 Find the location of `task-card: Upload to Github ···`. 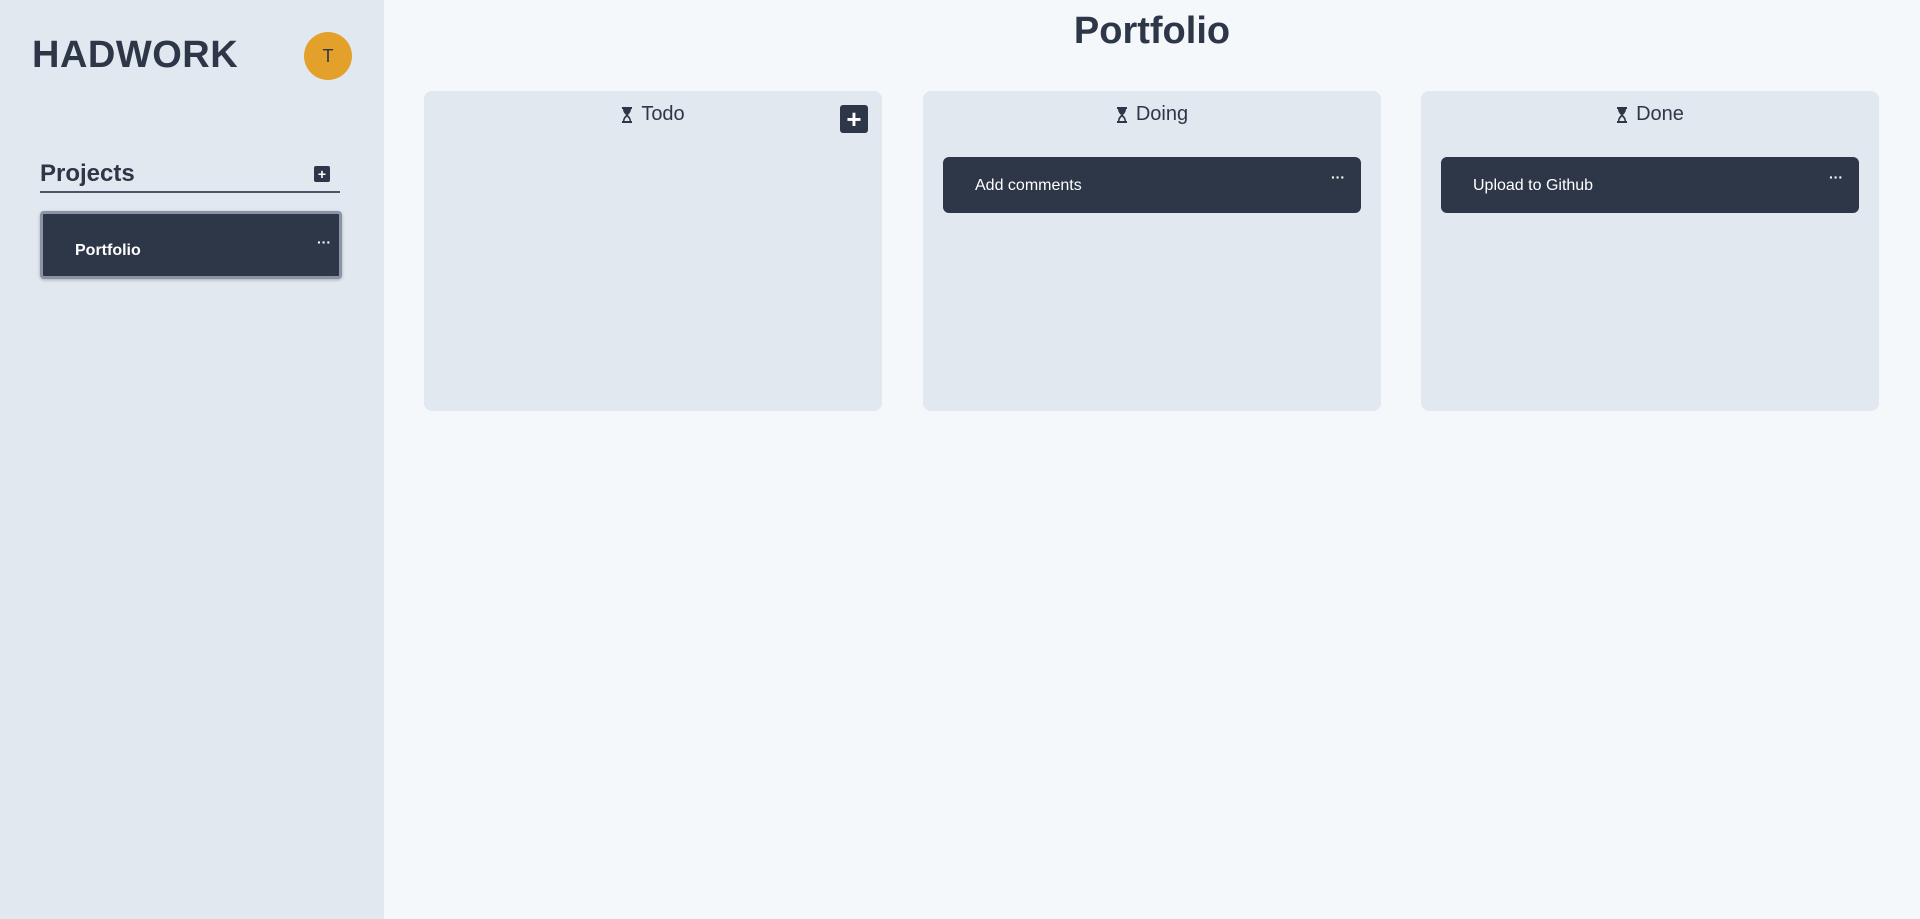

task-card: Upload to Github ··· is located at coordinates (1650, 185).